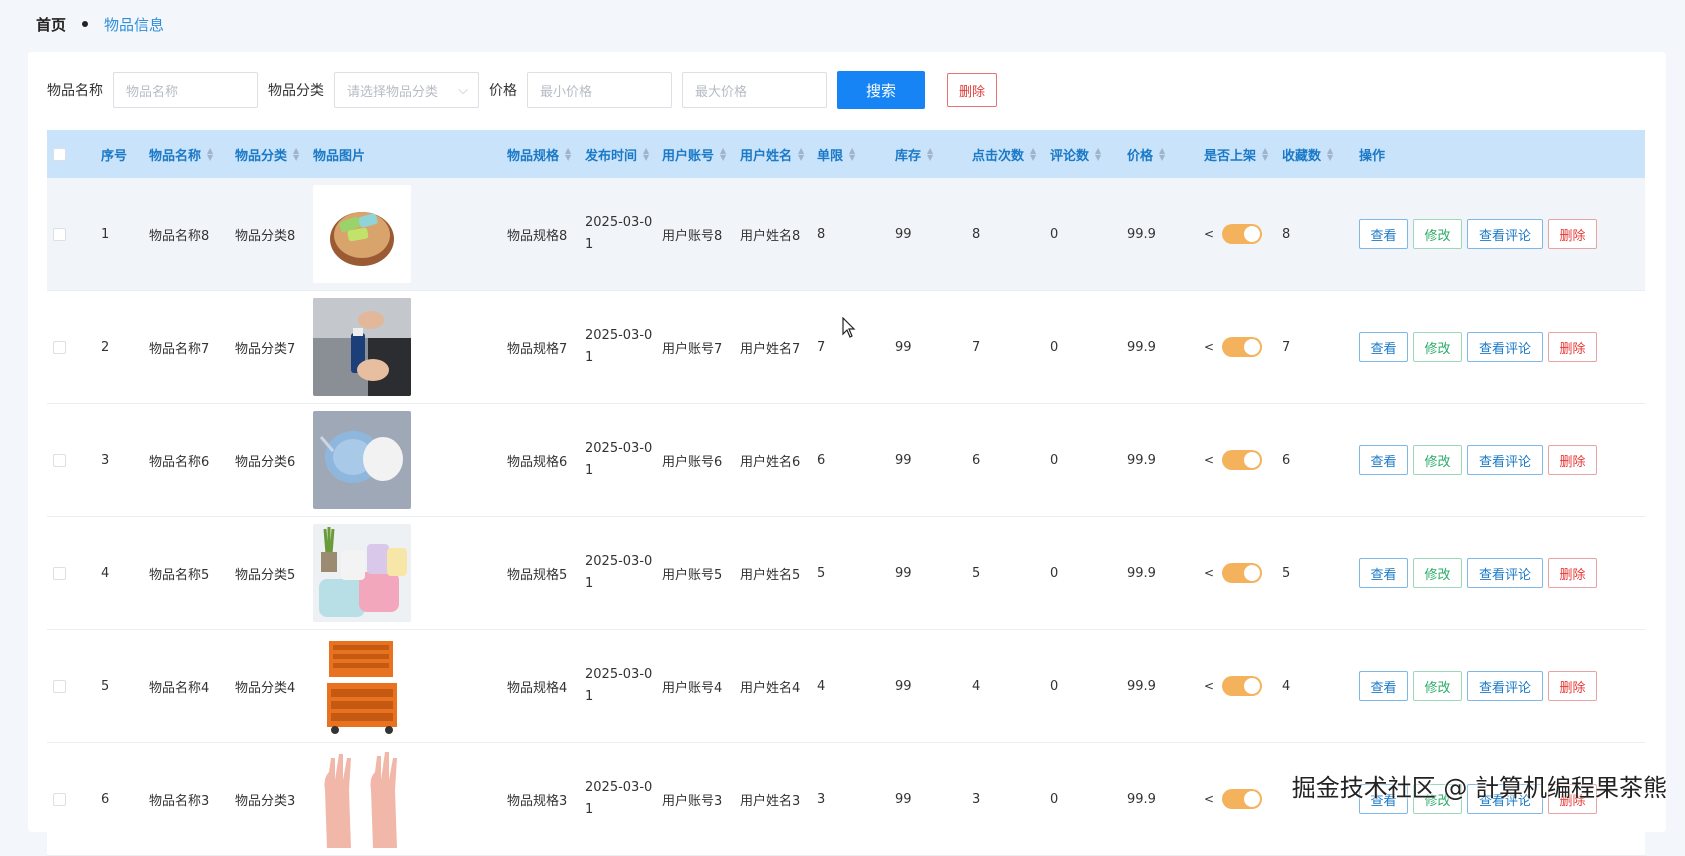  I want to click on cell-account: 用户账号6, so click(692, 462).